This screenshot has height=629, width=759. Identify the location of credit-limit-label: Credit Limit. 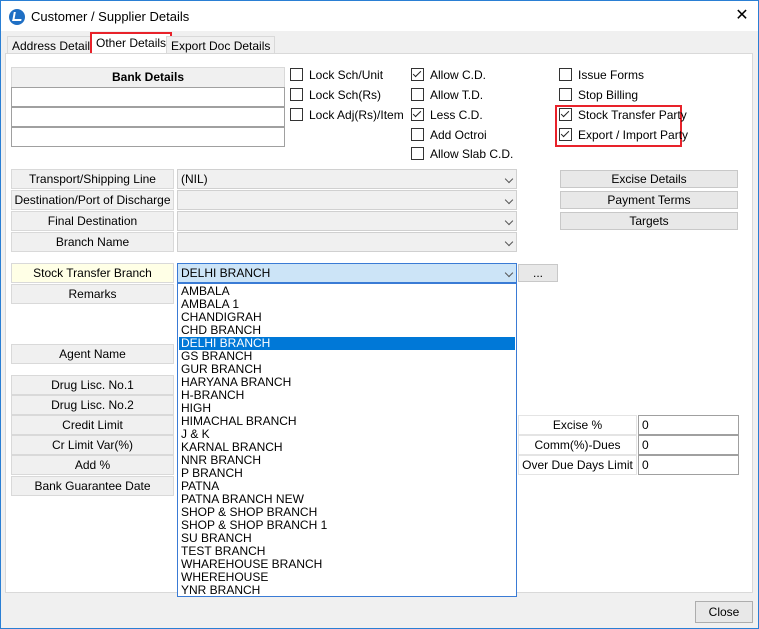
(92, 425).